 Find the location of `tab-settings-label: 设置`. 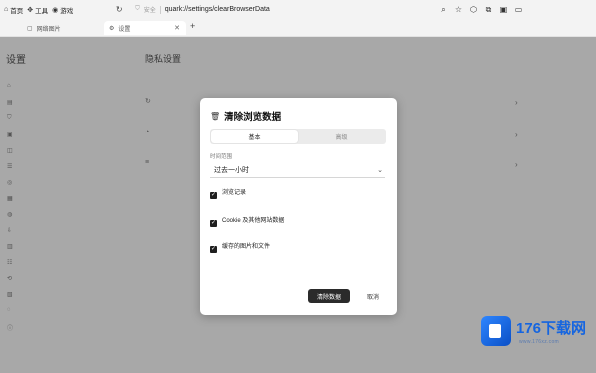

tab-settings-label: 设置 is located at coordinates (124, 29).